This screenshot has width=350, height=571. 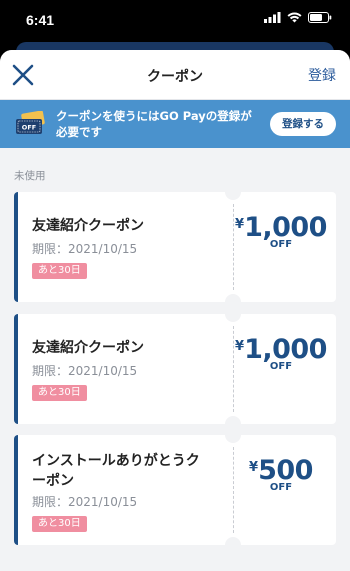 I want to click on coupon-name: インストールありがとうクーポン, so click(x=116, y=471).